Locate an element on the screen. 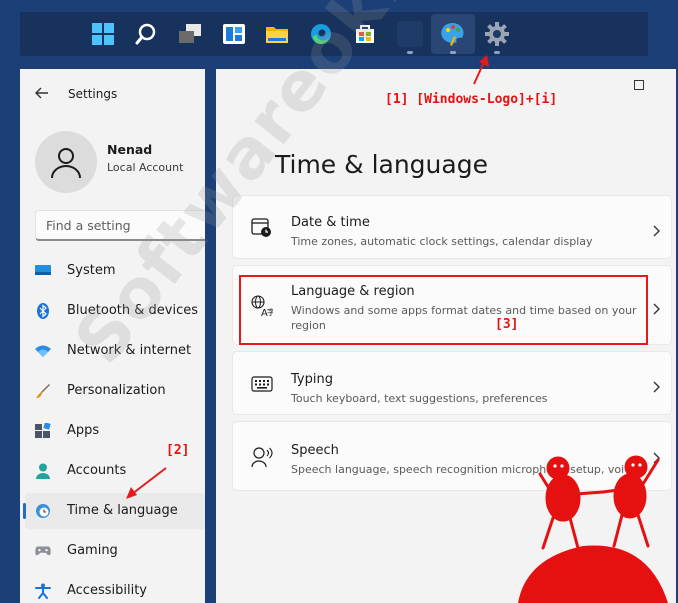 This screenshot has height=603, width=678. mascot-logo is located at coordinates (593, 529).